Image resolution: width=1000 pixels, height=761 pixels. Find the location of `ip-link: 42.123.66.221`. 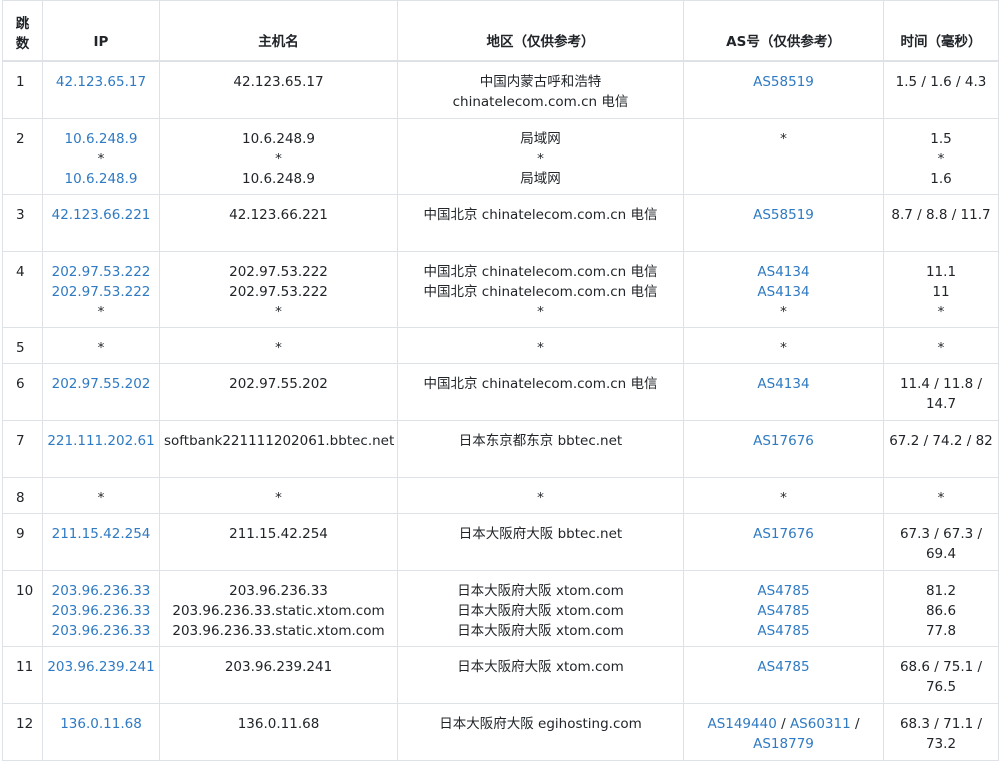

ip-link: 42.123.66.221 is located at coordinates (101, 215).